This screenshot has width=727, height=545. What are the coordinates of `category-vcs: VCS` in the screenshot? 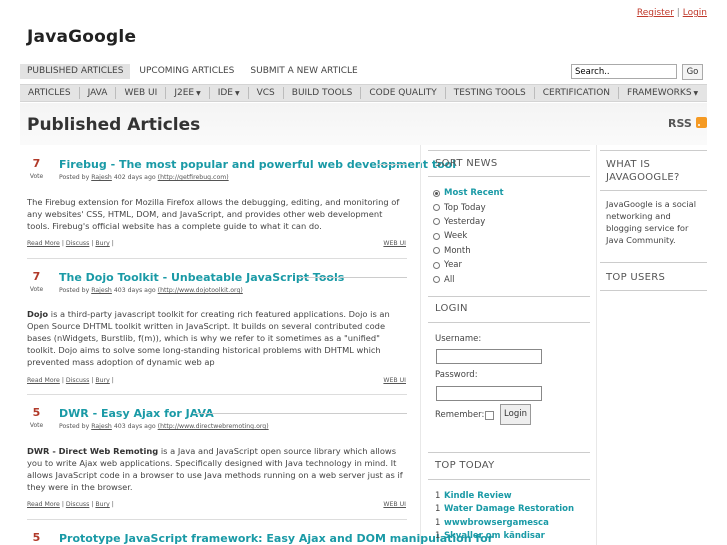 It's located at (266, 93).